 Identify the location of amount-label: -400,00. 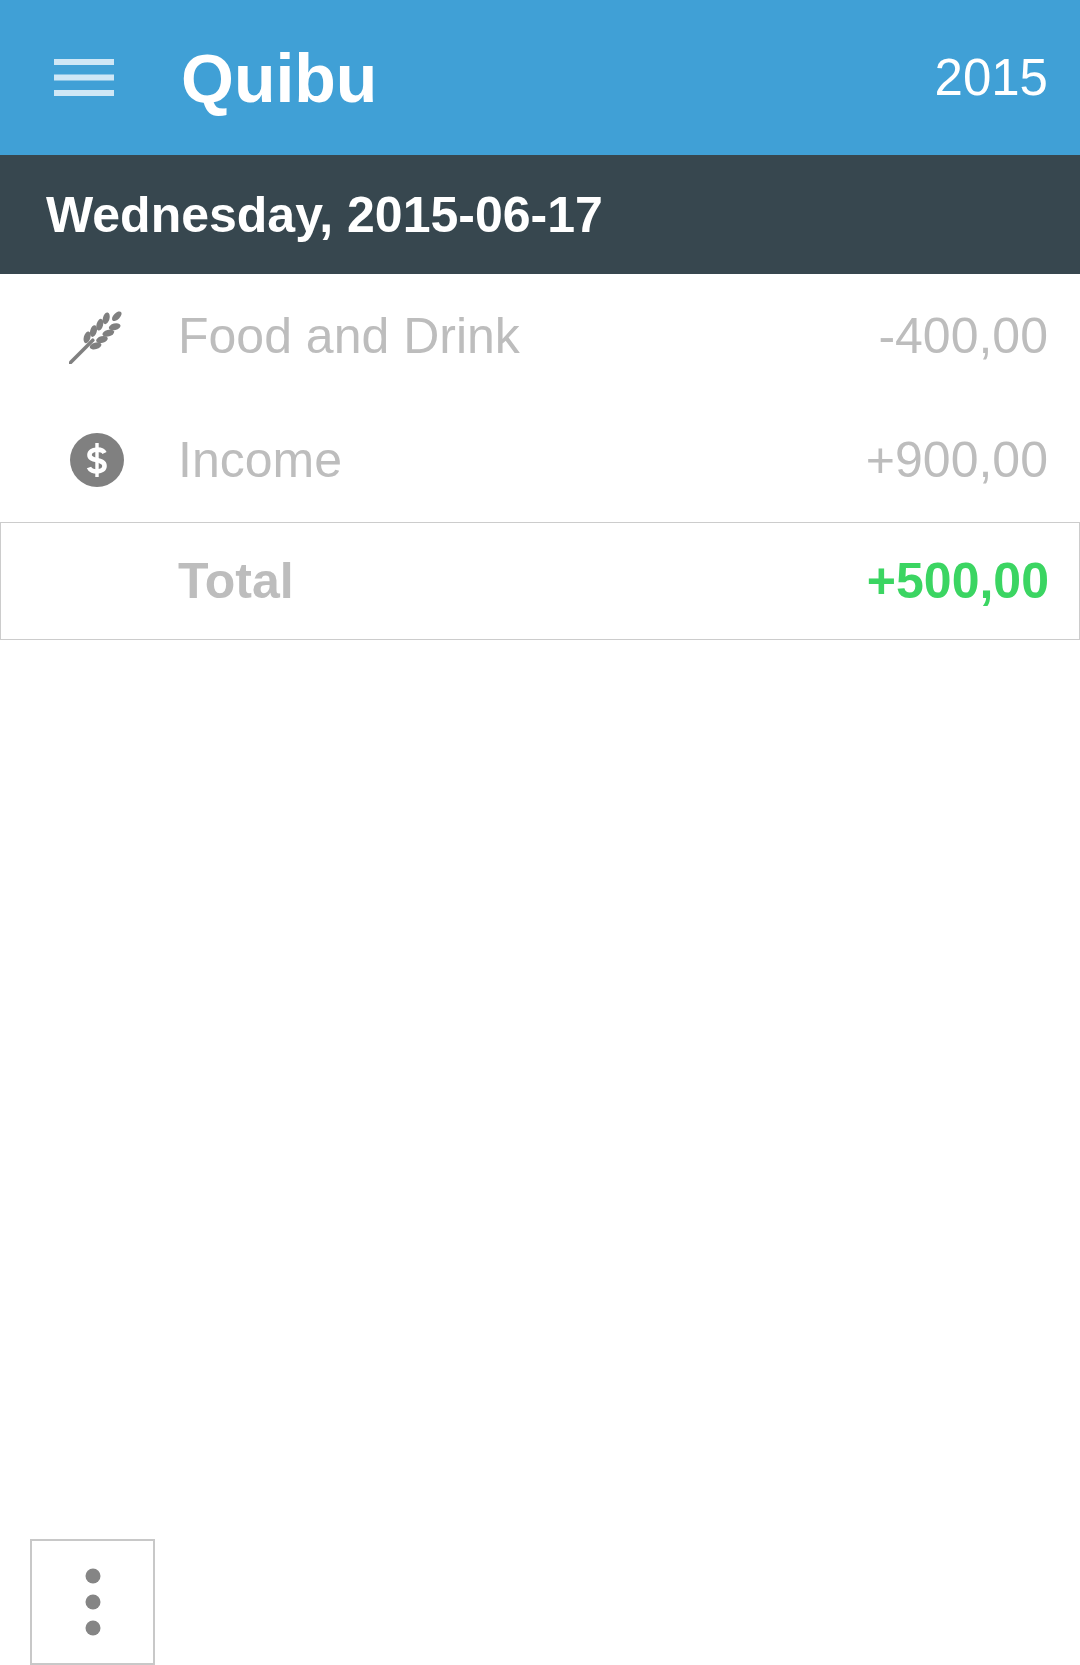
(963, 336).